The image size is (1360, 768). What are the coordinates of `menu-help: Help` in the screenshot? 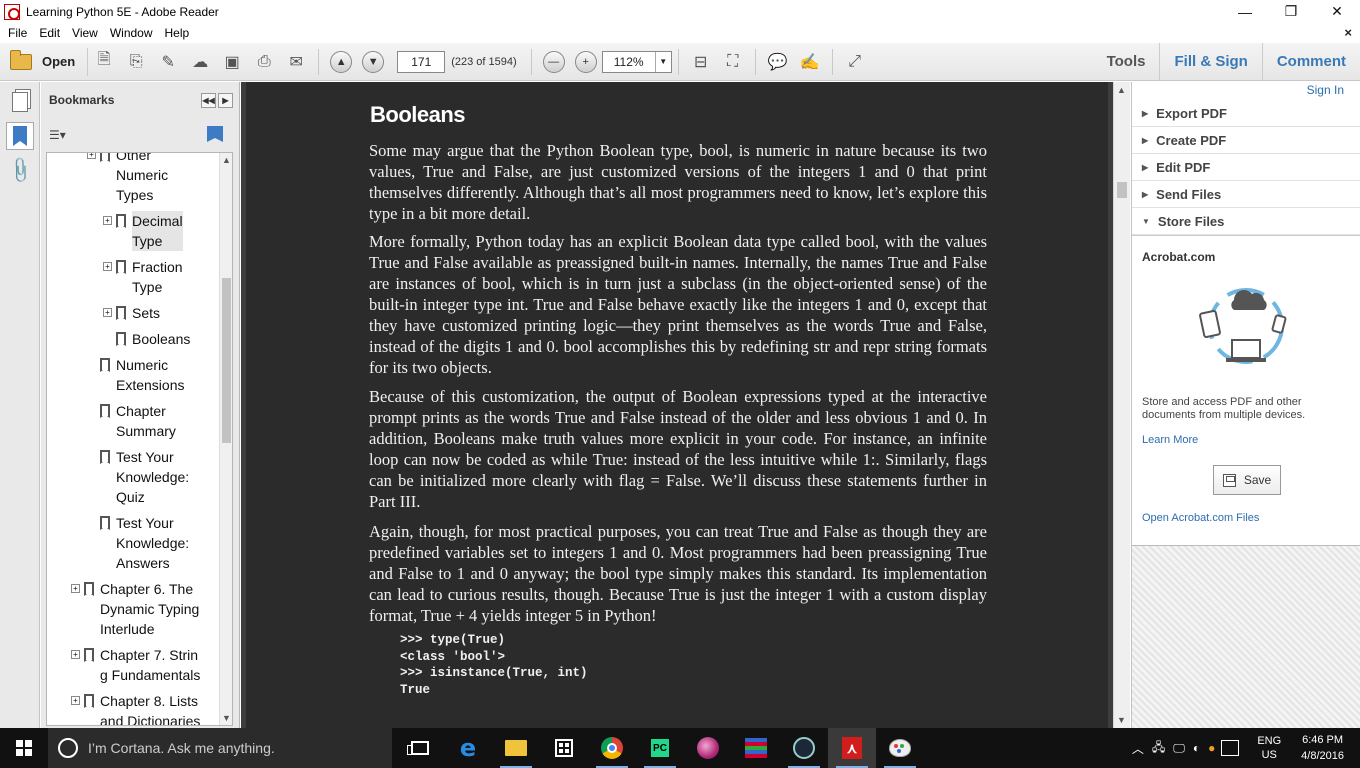 It's located at (177, 33).